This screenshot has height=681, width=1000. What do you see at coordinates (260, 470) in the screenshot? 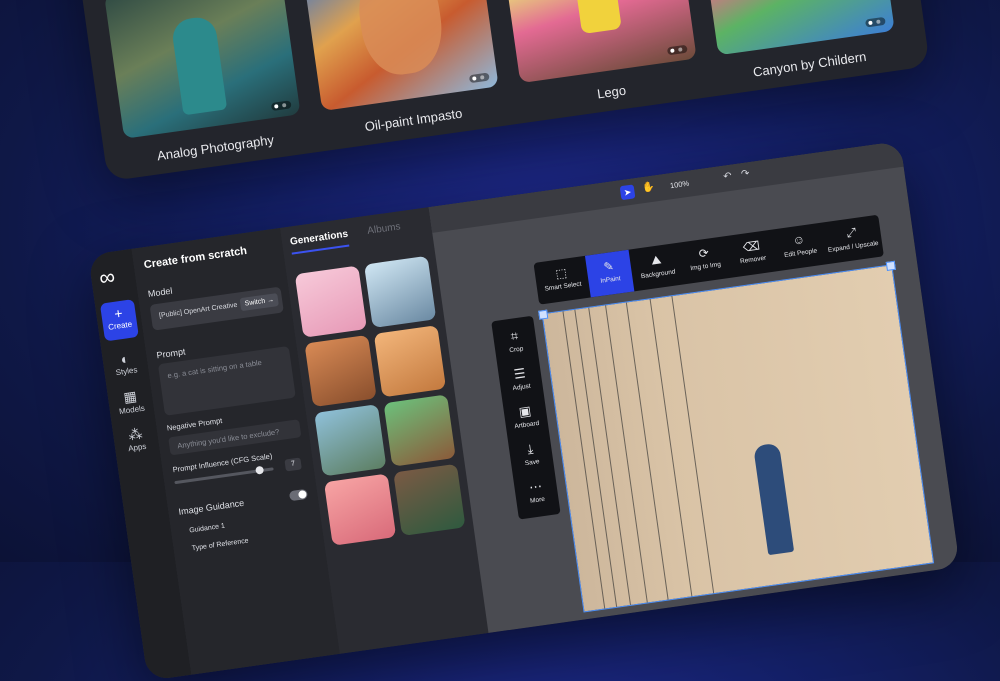
I see `slider-knob` at bounding box center [260, 470].